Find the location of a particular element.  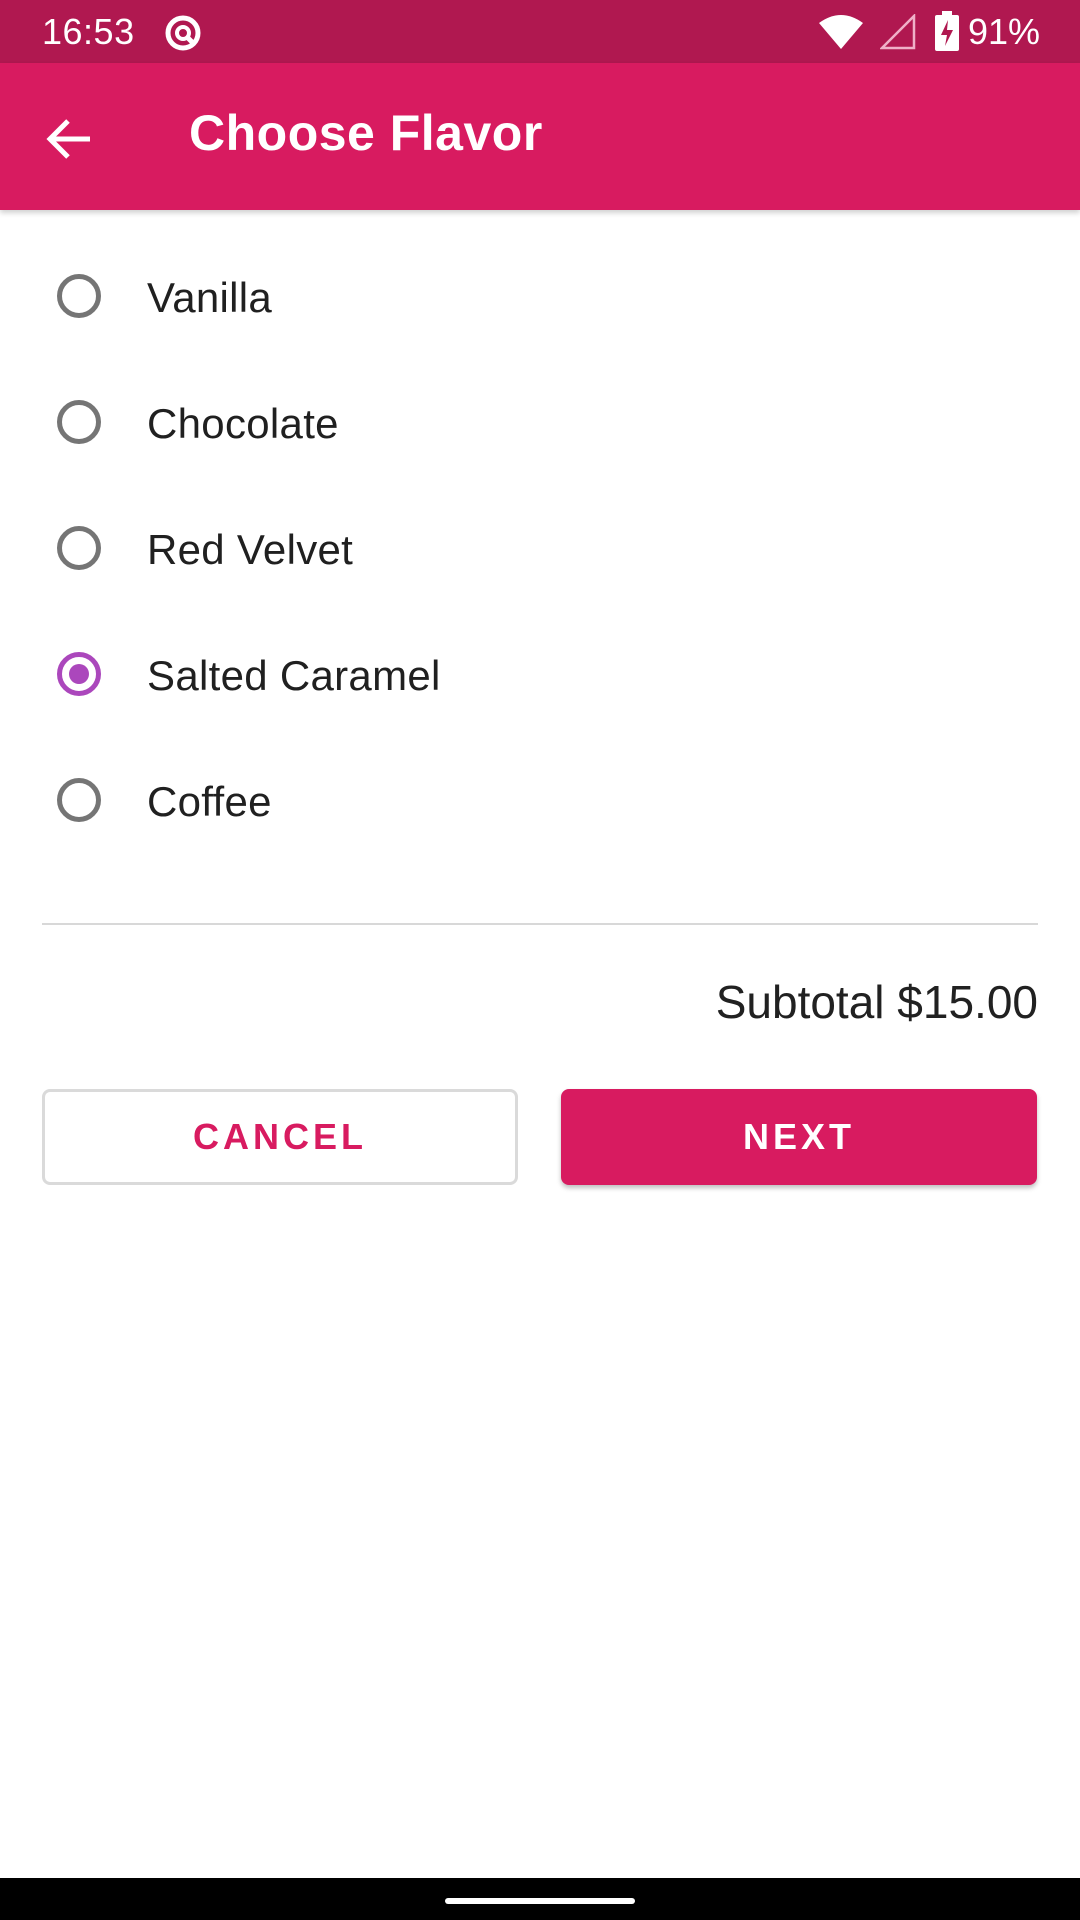

arrow-back-icon is located at coordinates (68, 139).